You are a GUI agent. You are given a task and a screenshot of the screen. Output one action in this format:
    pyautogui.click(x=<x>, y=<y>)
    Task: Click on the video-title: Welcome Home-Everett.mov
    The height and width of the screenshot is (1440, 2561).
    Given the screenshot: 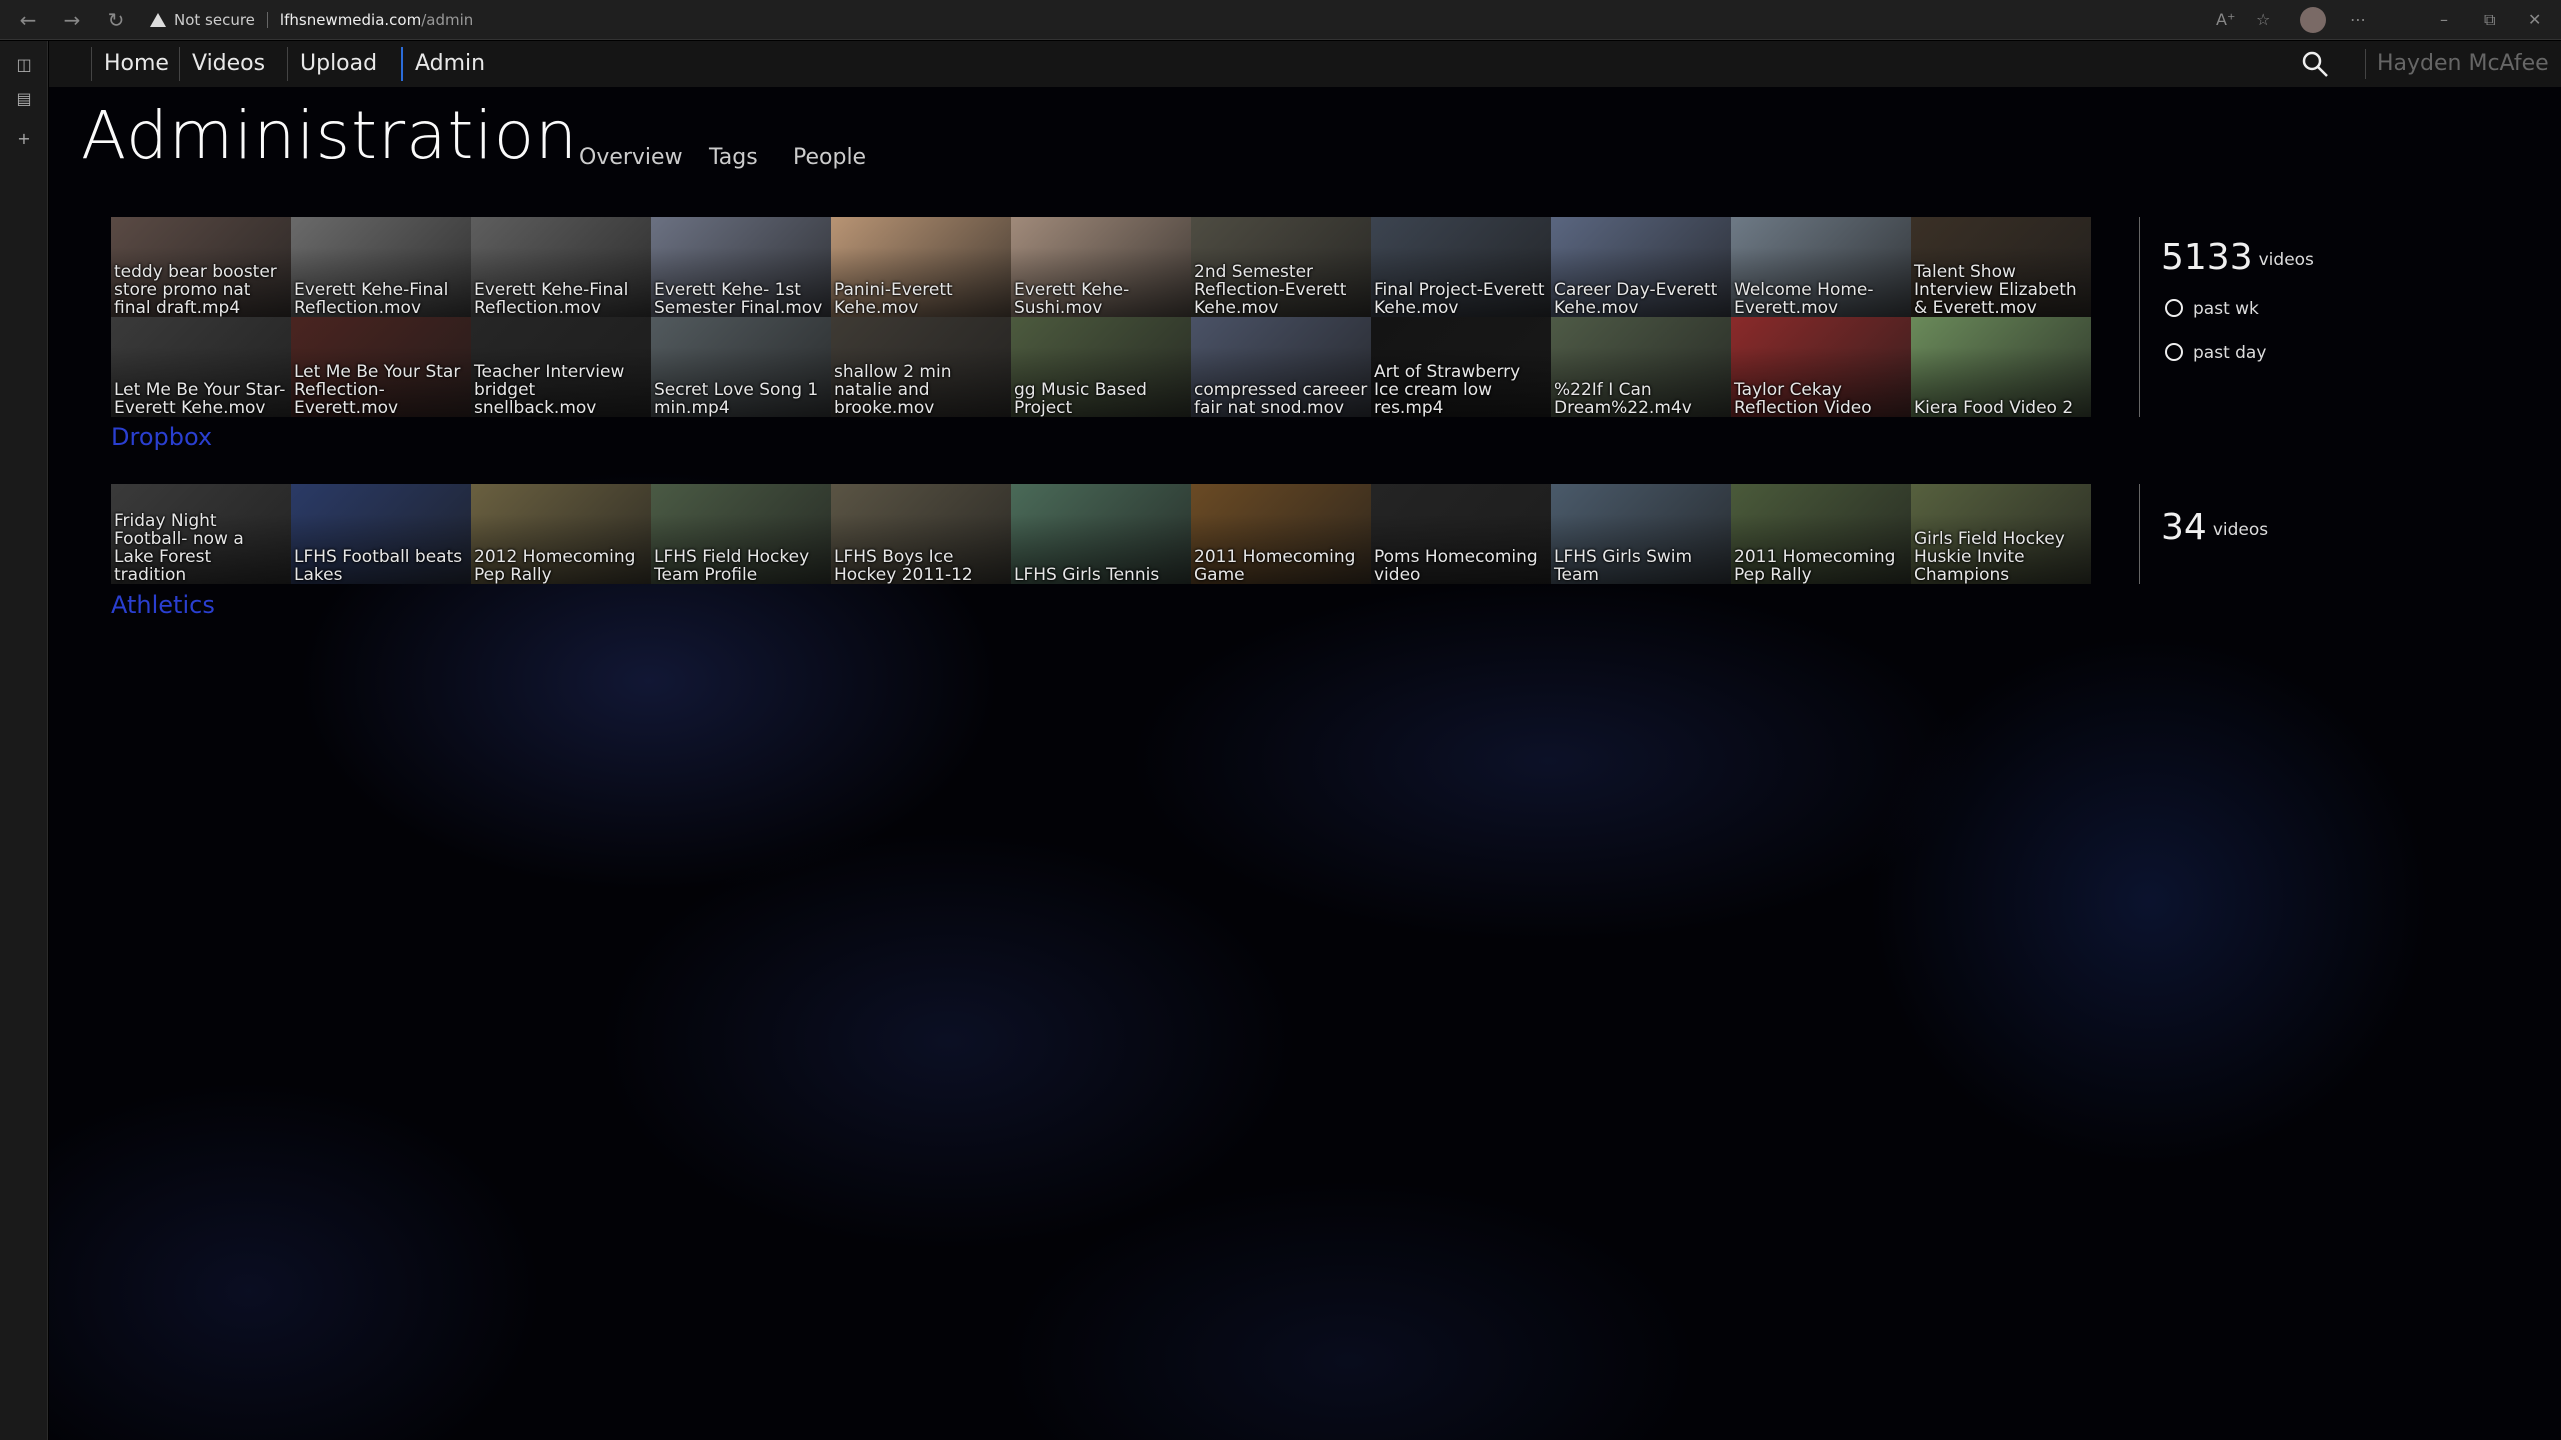 What is the action you would take?
    pyautogui.click(x=1804, y=298)
    